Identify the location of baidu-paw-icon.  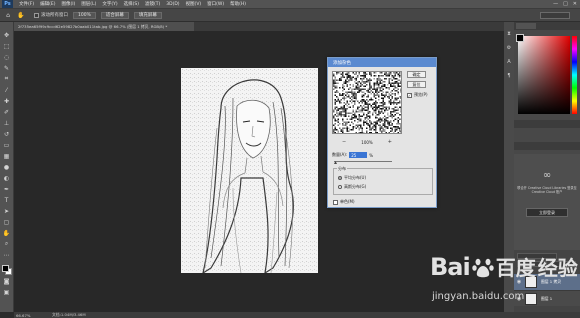
(483, 267).